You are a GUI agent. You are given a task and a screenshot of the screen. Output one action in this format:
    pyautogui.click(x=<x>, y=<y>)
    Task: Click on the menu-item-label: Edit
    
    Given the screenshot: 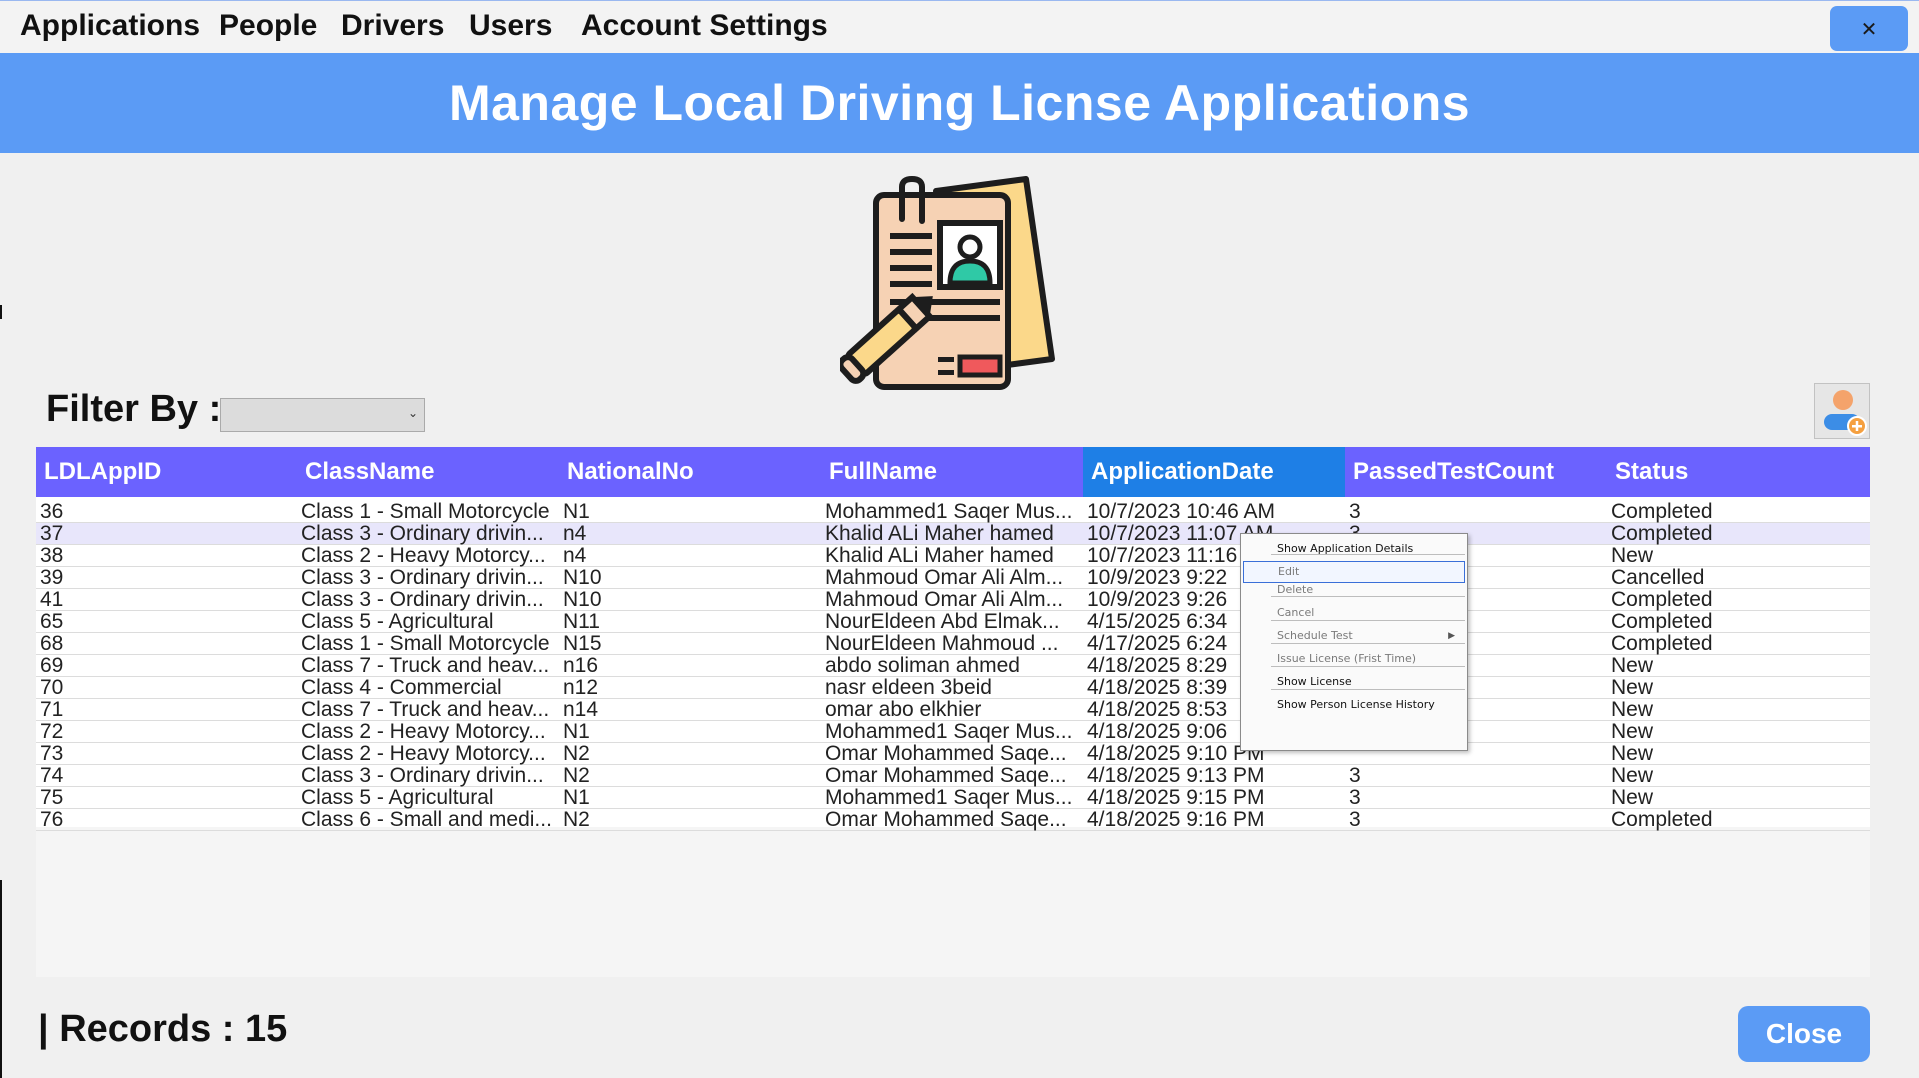 What is the action you would take?
    pyautogui.click(x=1289, y=571)
    